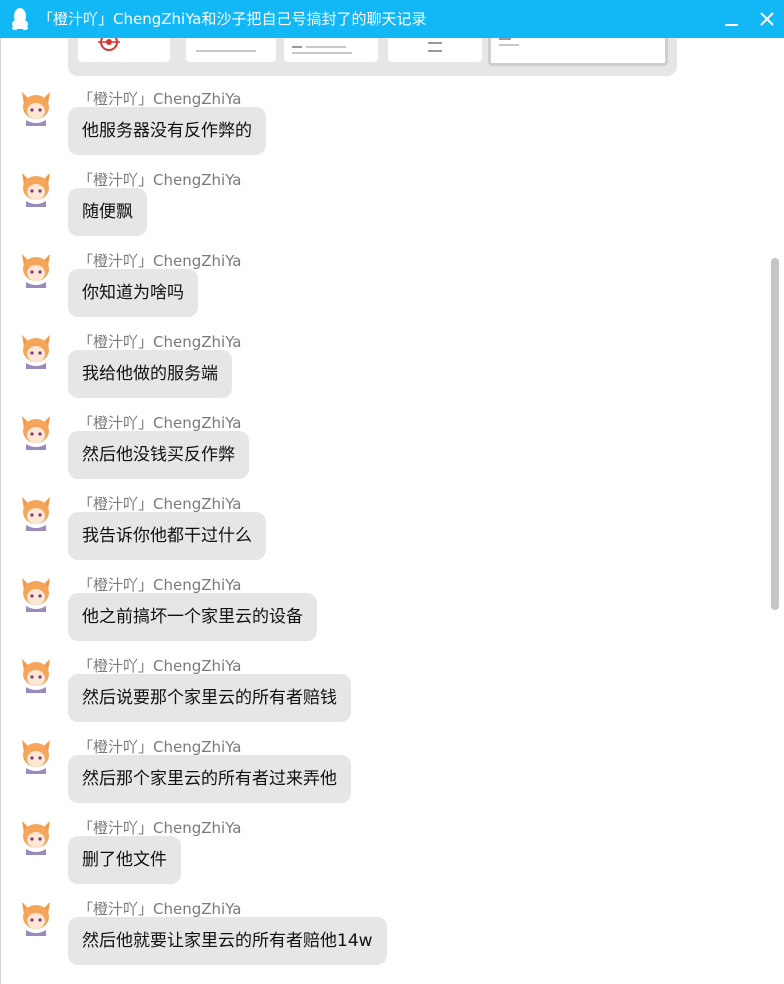 This screenshot has height=984, width=784. What do you see at coordinates (124, 860) in the screenshot?
I see `message-bubble: 删了他文件` at bounding box center [124, 860].